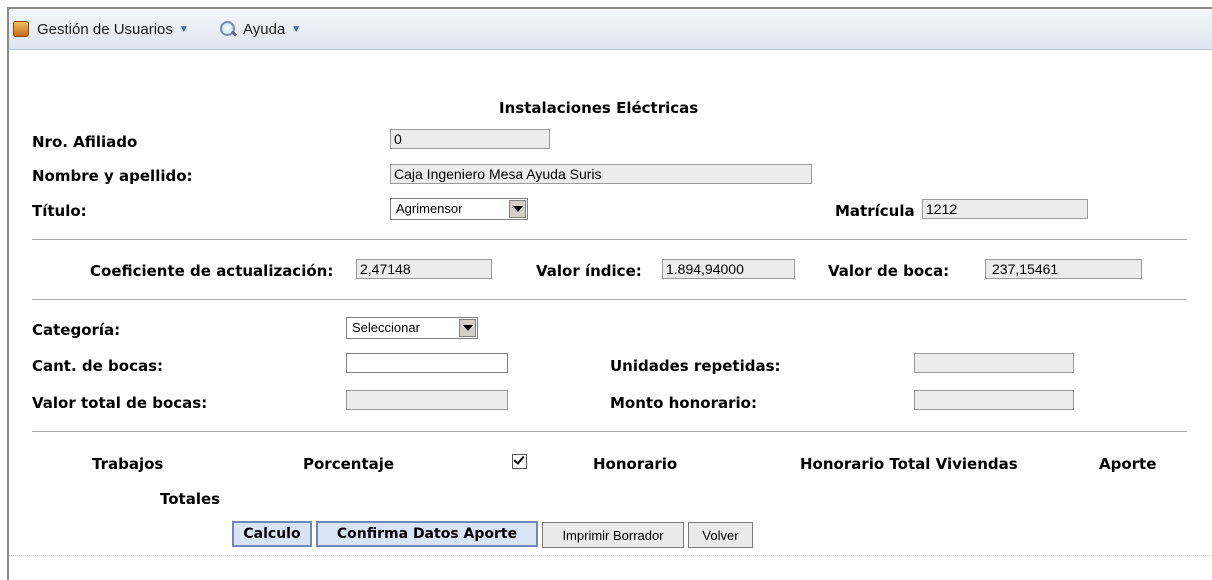 Image resolution: width=1212 pixels, height=580 pixels. What do you see at coordinates (212, 271) in the screenshot?
I see `coeficiente-label: Coeficiente de actualización:` at bounding box center [212, 271].